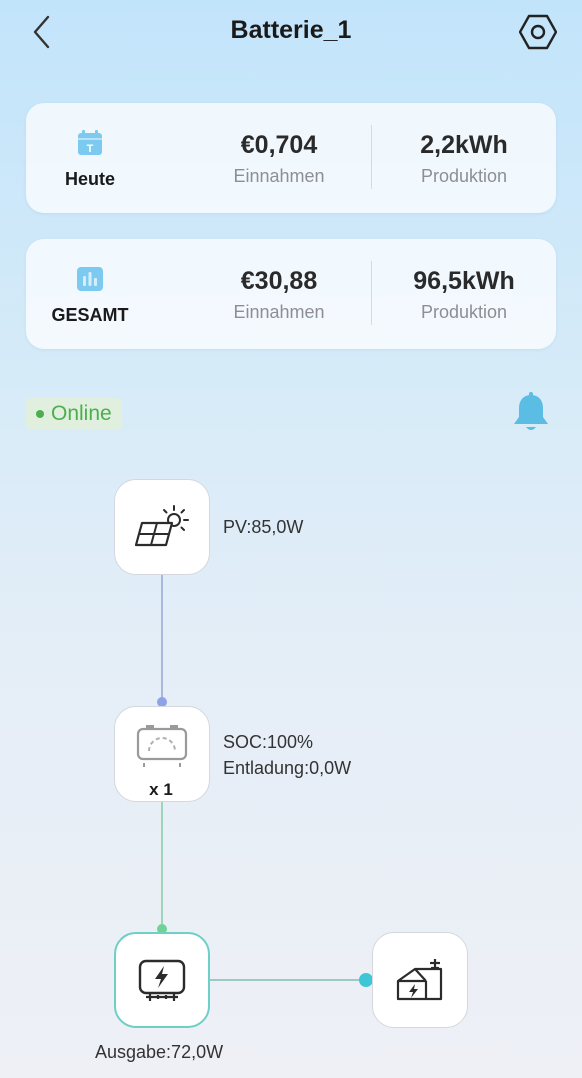  I want to click on home-flow-dot, so click(366, 980).